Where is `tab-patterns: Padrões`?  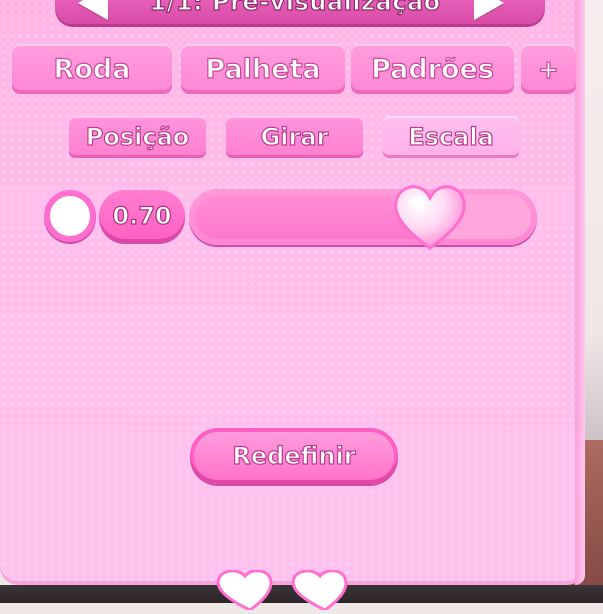
tab-patterns: Padrões is located at coordinates (432, 69).